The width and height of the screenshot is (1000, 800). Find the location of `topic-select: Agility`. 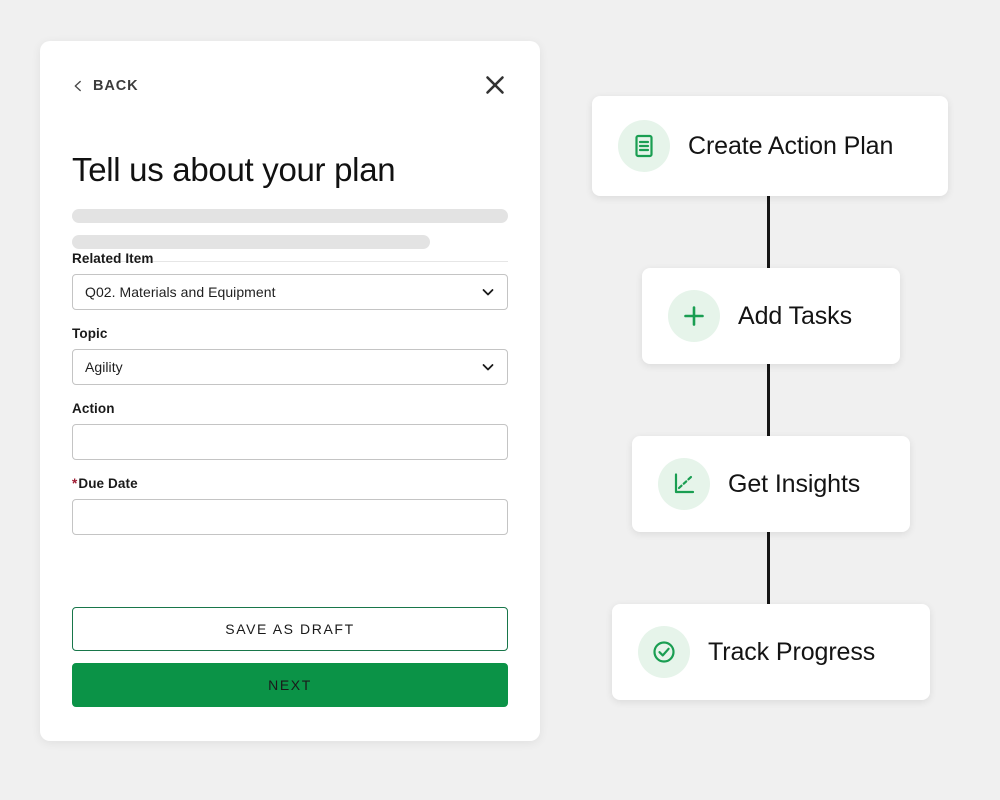

topic-select: Agility is located at coordinates (290, 367).